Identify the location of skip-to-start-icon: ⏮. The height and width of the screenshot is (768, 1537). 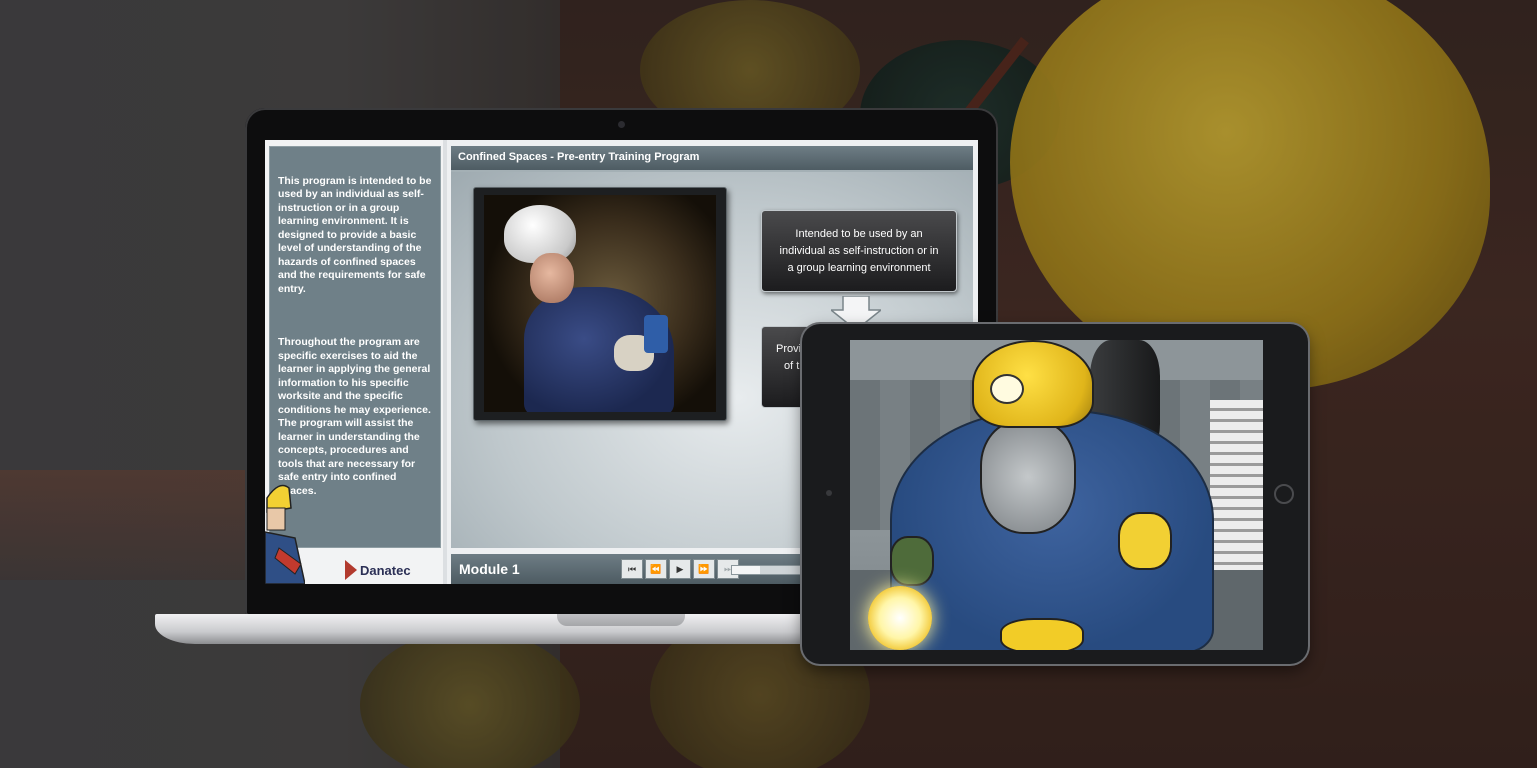
(632, 568).